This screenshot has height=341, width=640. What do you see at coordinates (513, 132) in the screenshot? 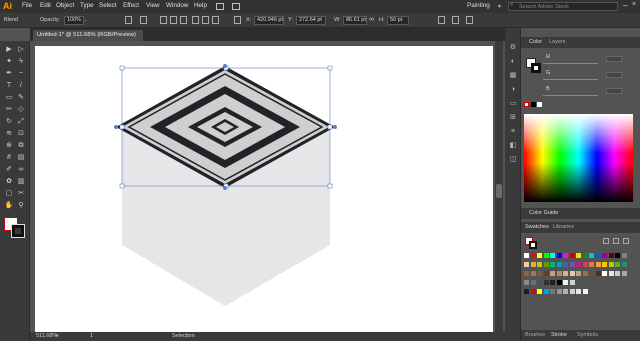
I see `align-panel-icon: ≡` at bounding box center [513, 132].